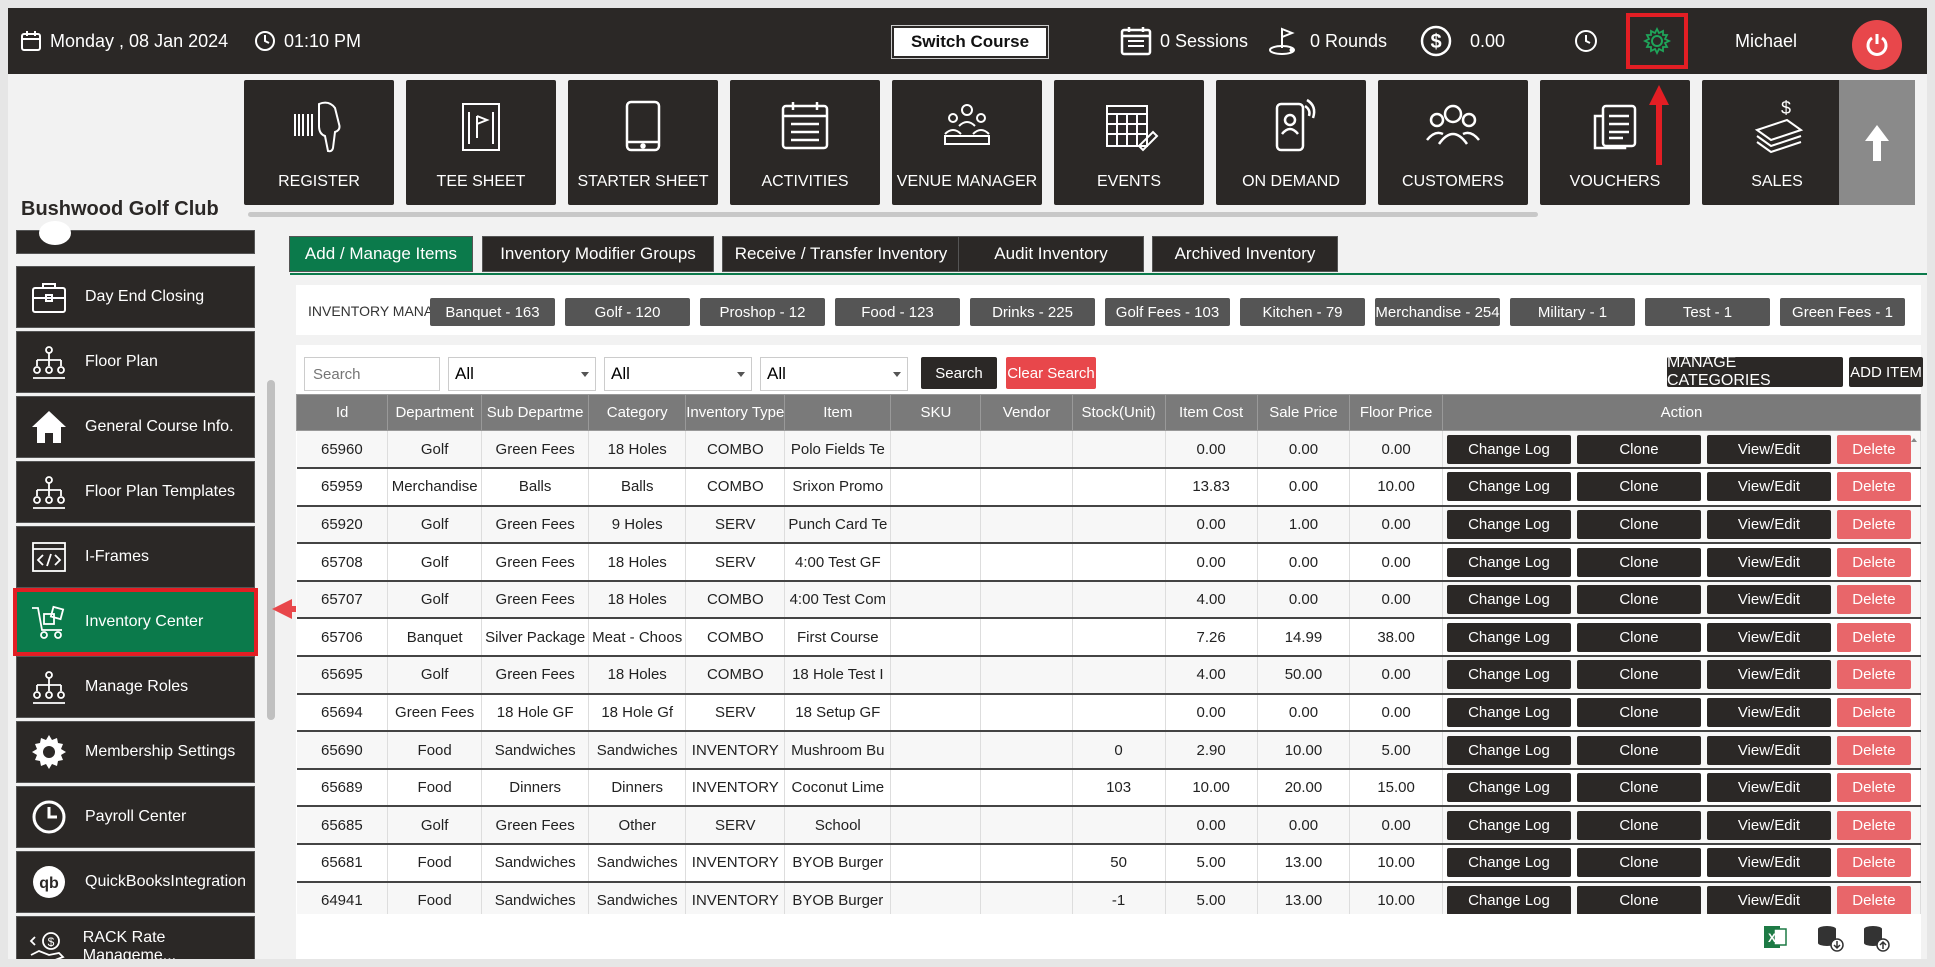 The height and width of the screenshot is (967, 1935). I want to click on column-header: Item Cost, so click(1211, 412).